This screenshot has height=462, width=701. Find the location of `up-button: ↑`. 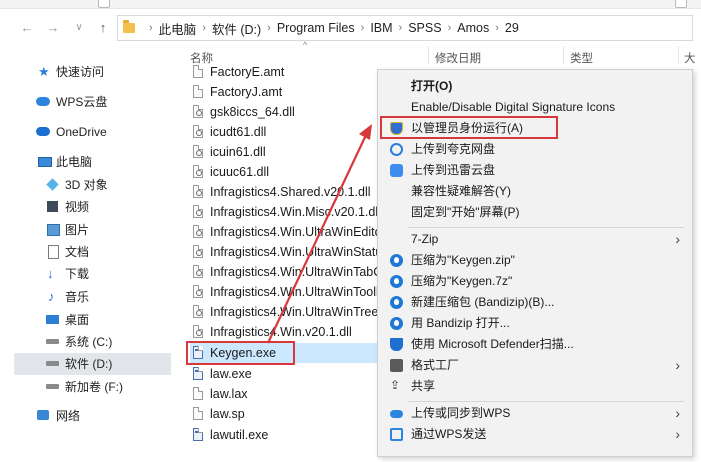

up-button: ↑ is located at coordinates (103, 28).